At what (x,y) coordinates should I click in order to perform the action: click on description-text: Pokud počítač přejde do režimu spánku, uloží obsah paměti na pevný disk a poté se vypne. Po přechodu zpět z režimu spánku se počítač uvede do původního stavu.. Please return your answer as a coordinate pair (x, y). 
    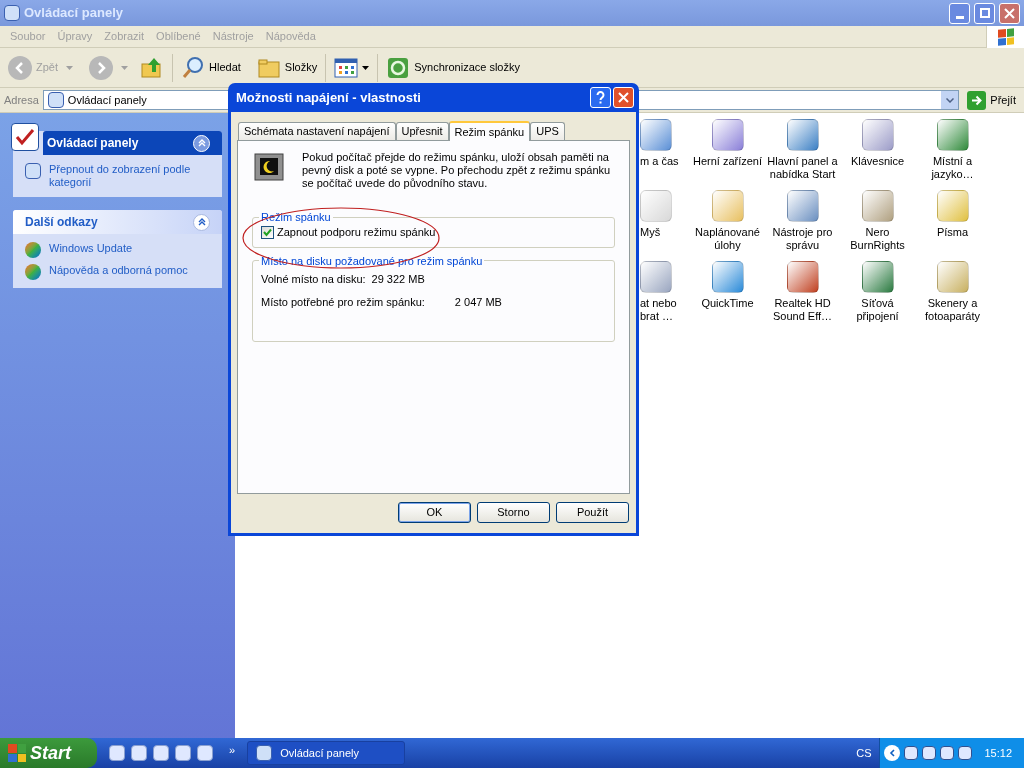
    Looking at the image, I should click on (457, 170).